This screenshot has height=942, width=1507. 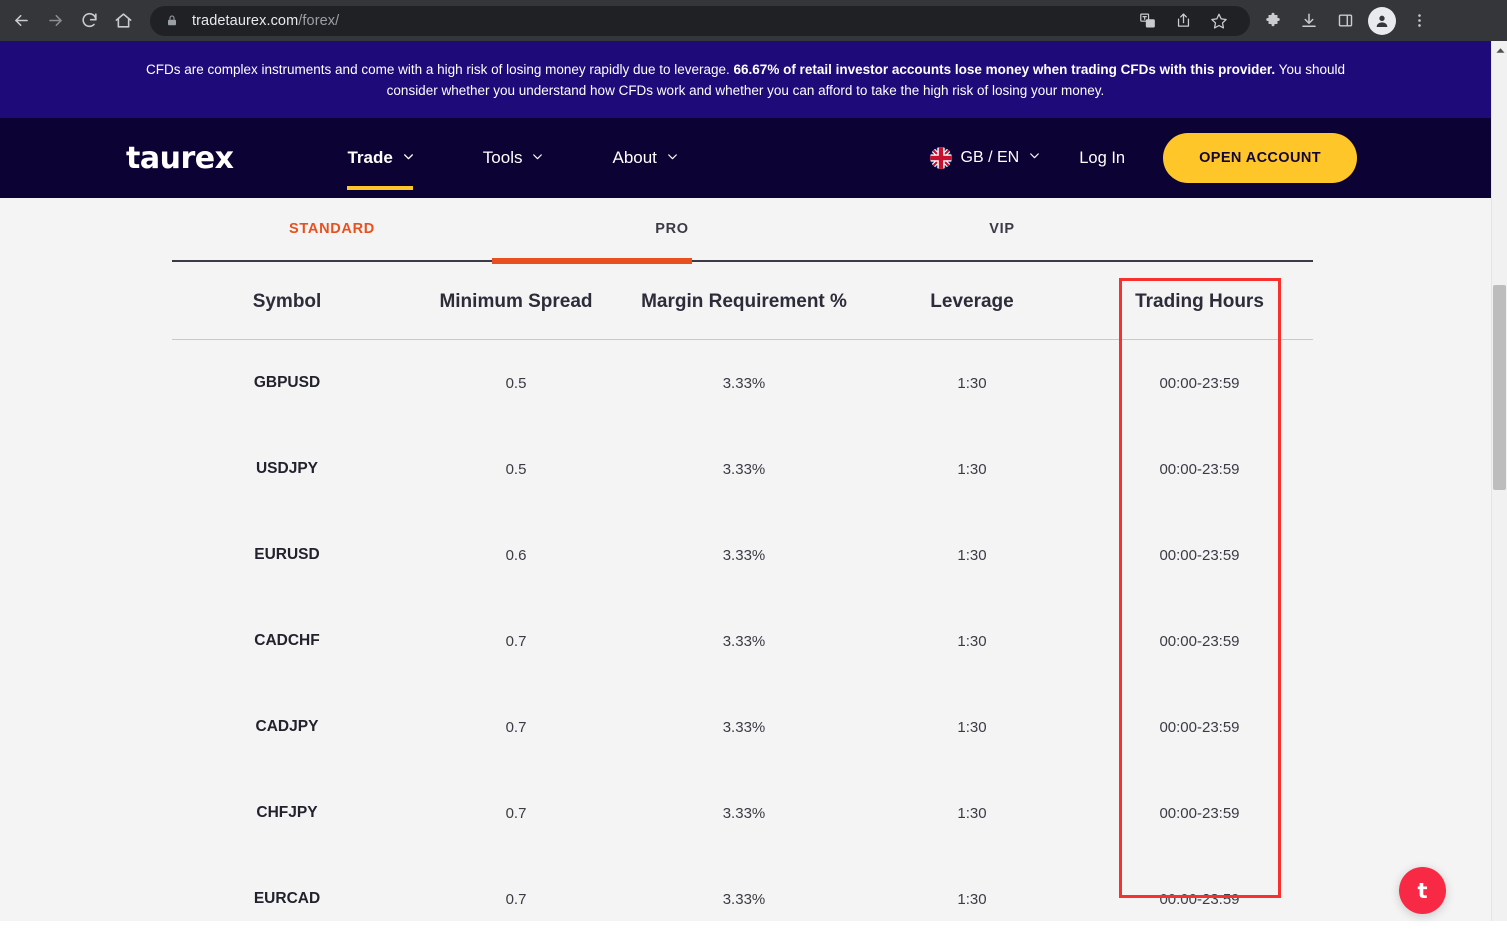 What do you see at coordinates (592, 261) in the screenshot?
I see `tab-active-underline` at bounding box center [592, 261].